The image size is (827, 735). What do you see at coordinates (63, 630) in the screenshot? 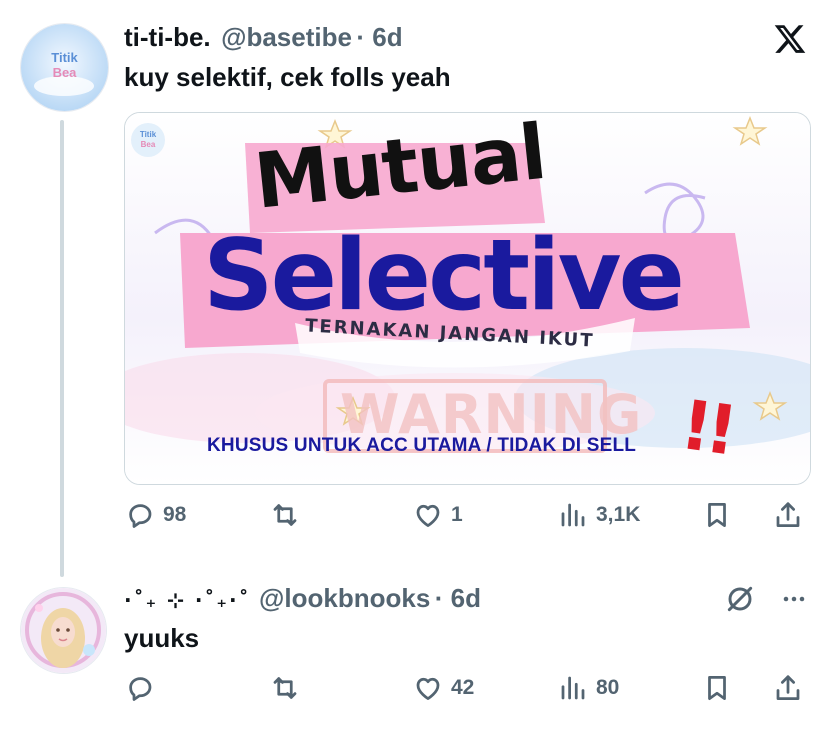
I see `reply-avatar` at bounding box center [63, 630].